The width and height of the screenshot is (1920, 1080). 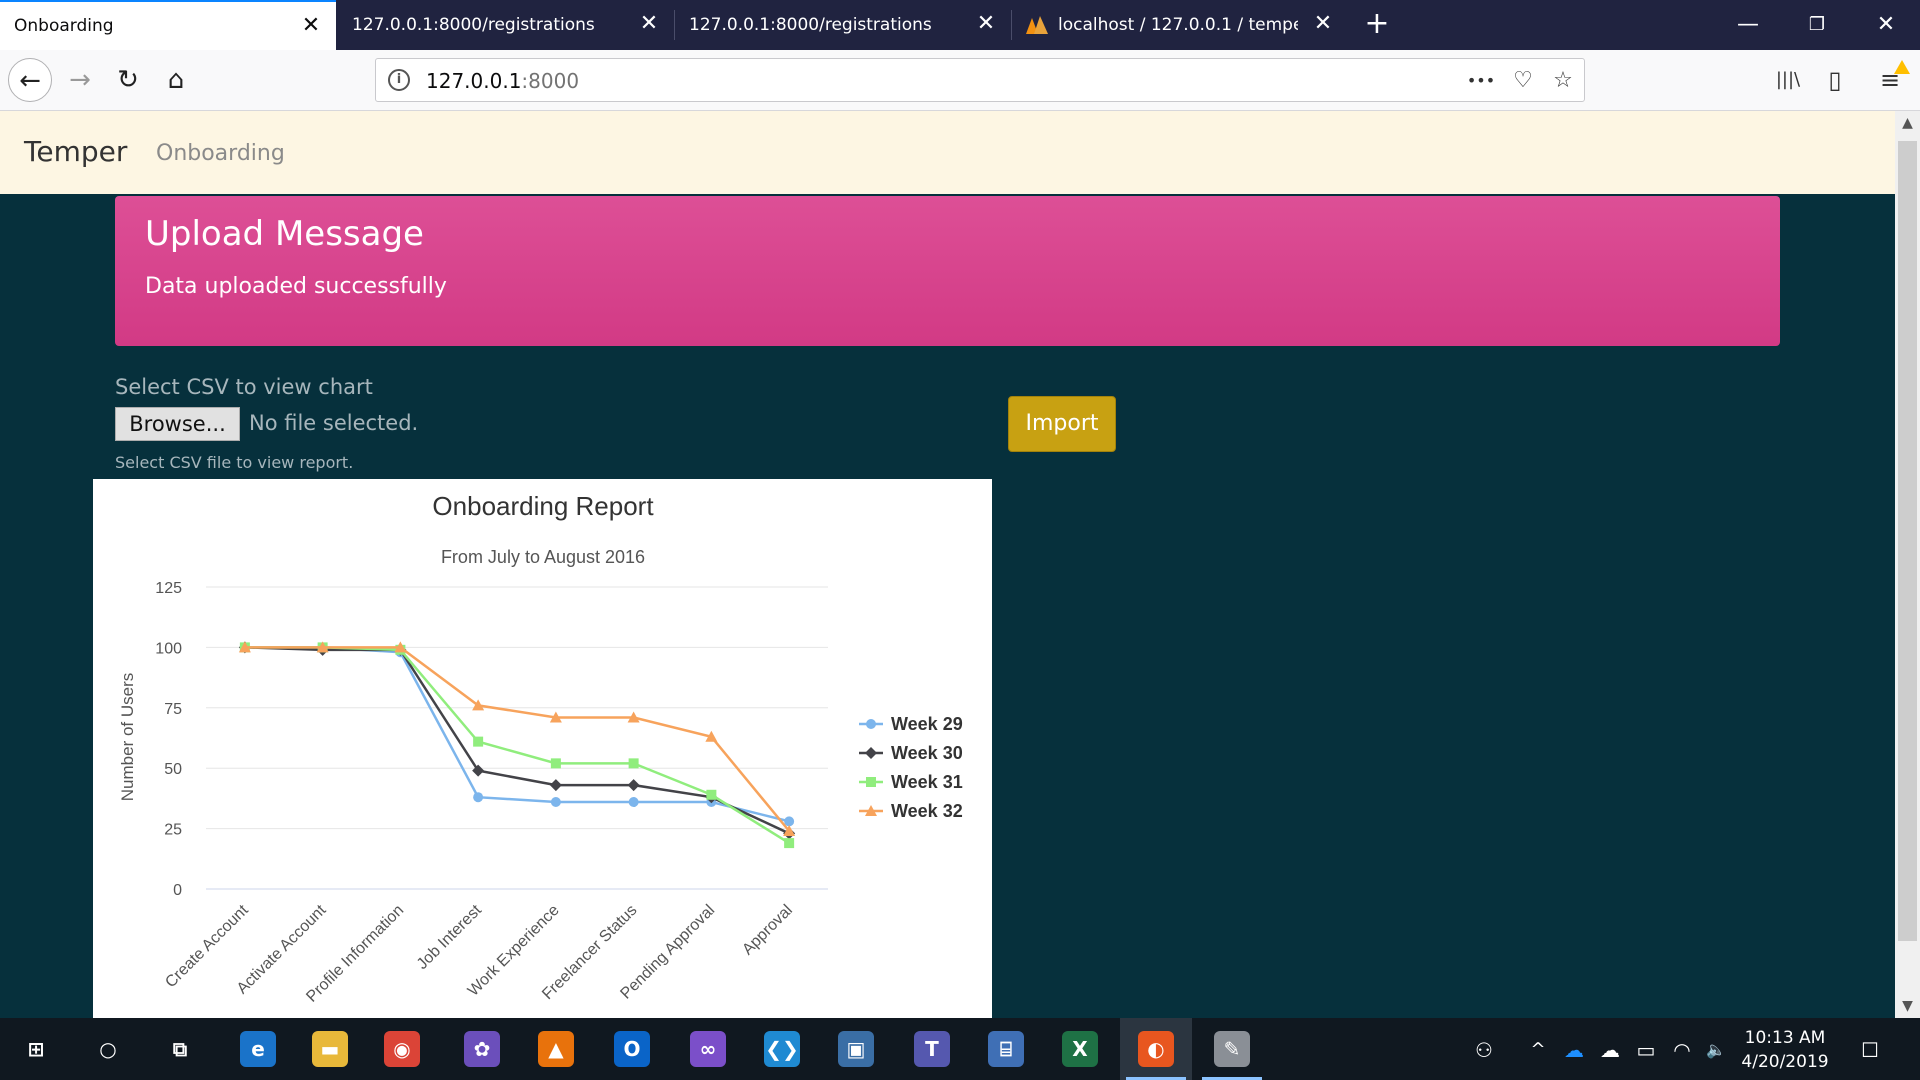 I want to click on nav-link-onboarding: Onboarding, so click(x=220, y=153).